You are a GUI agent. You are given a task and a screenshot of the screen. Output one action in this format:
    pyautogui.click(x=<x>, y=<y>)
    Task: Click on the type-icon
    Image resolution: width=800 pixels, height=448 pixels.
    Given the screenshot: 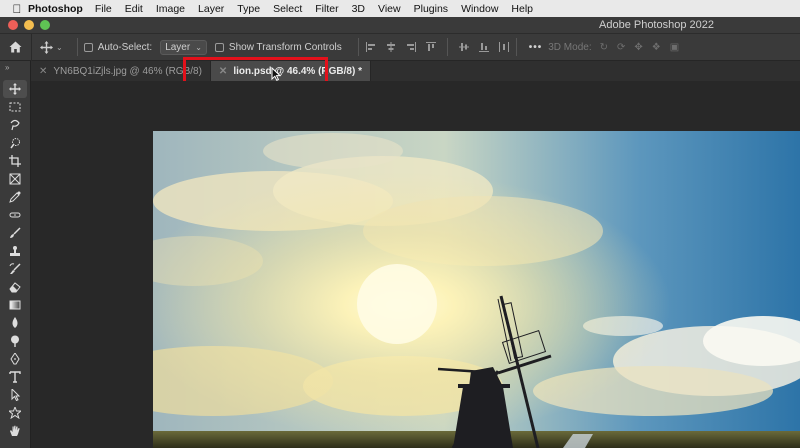 What is the action you would take?
    pyautogui.click(x=15, y=377)
    